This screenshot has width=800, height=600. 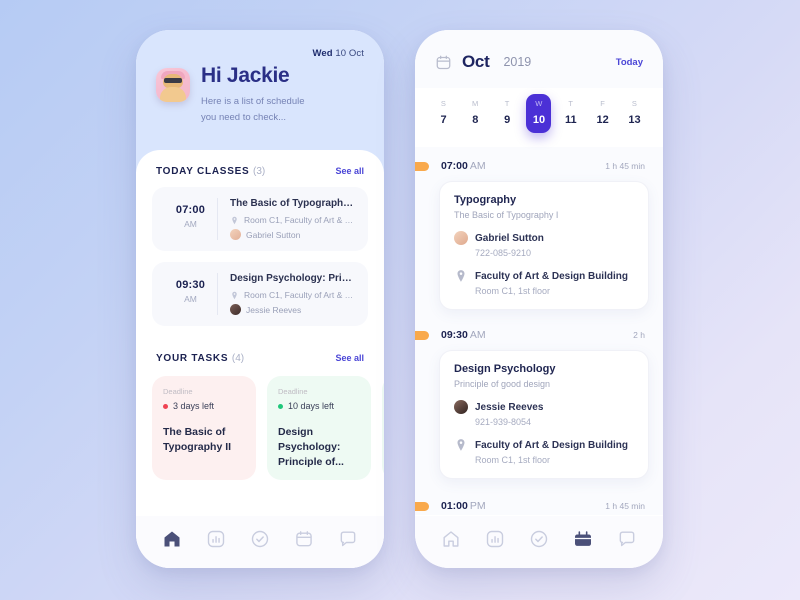 I want to click on your-tasks-label: YOUR TASKS, so click(x=192, y=358).